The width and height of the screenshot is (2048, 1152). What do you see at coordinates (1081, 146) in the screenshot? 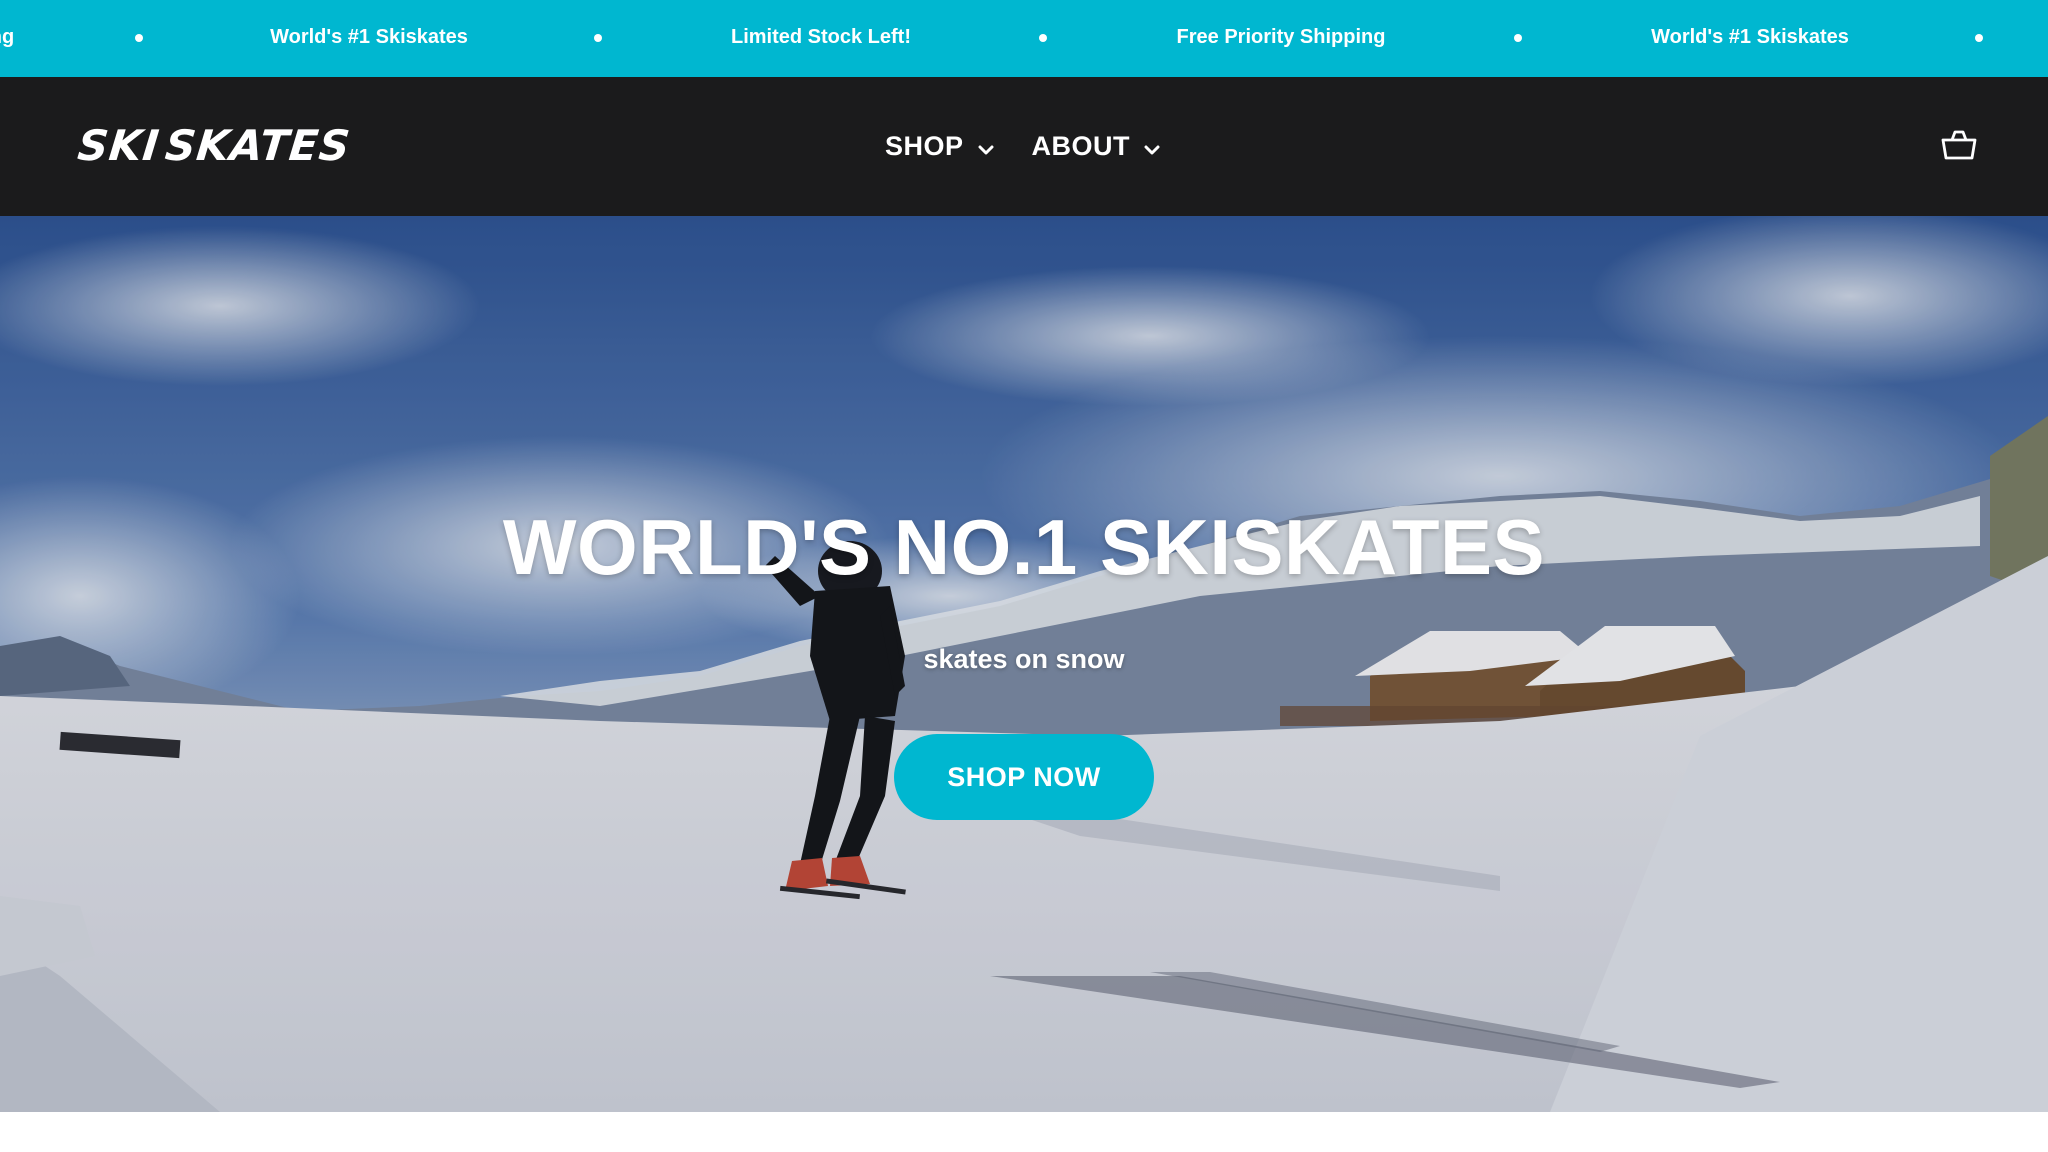
I see `nav-item-label: ABOUT` at bounding box center [1081, 146].